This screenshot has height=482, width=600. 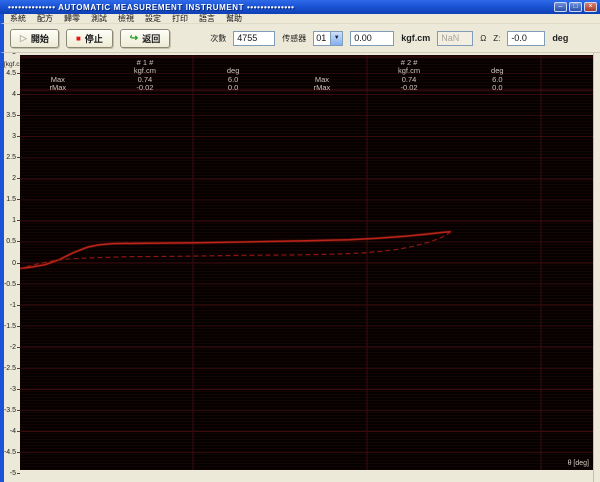 I want to click on y-tick-label: -3.5, so click(x=12, y=410).